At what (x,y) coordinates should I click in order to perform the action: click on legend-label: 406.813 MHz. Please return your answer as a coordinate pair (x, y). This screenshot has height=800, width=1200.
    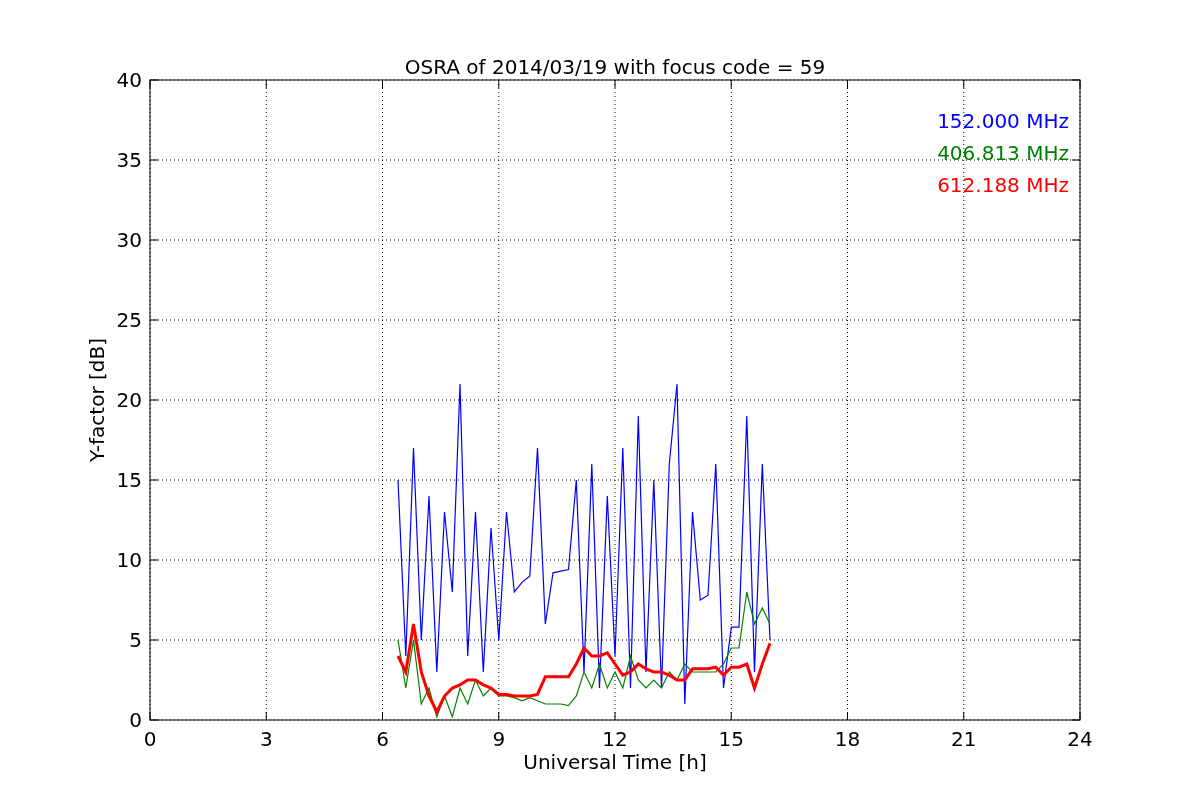
    Looking at the image, I should click on (1003, 153).